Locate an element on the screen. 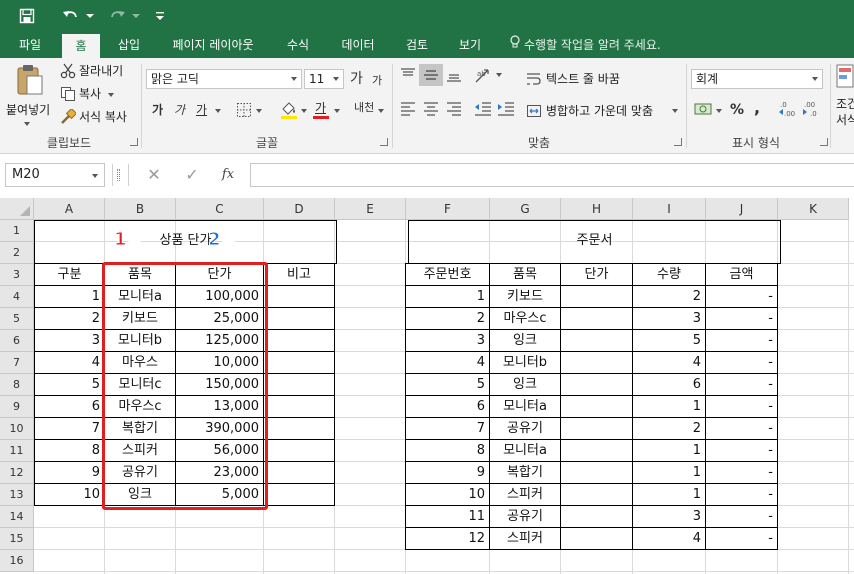 This screenshot has height=574, width=854. fill-color-dropdown-icon is located at coordinates (304, 111).